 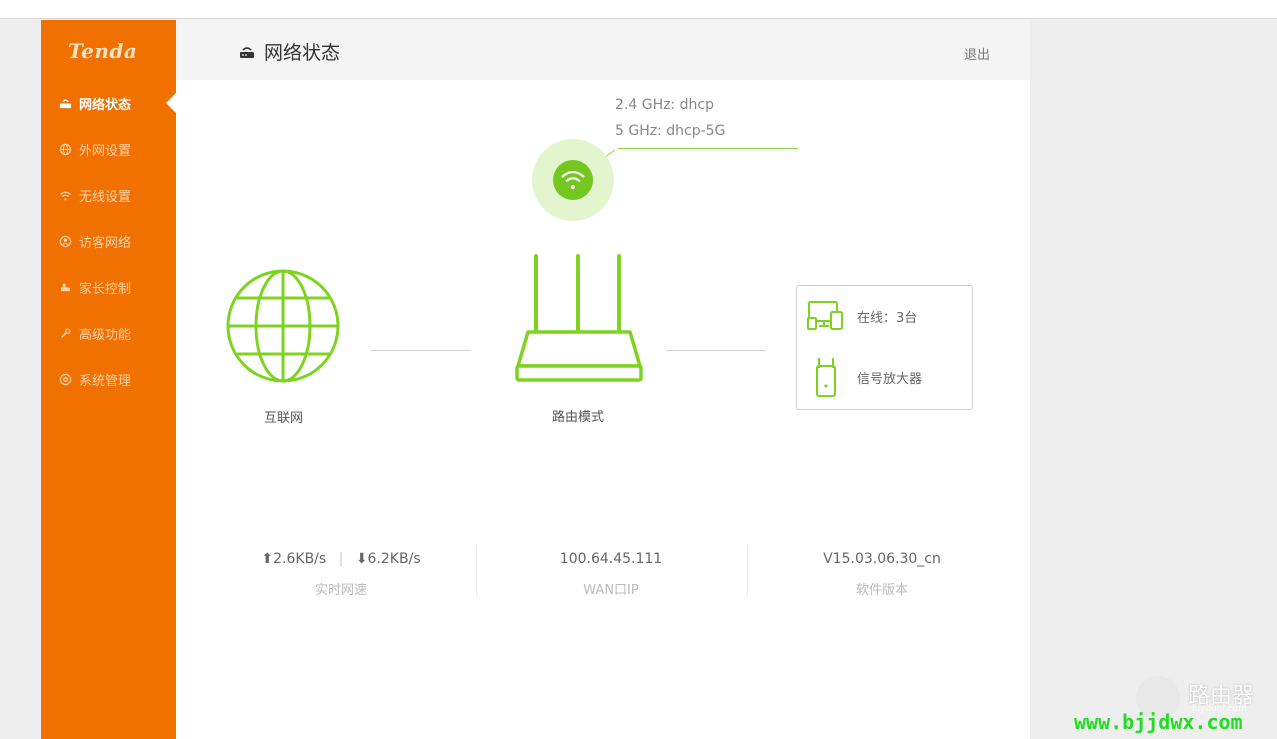 I want to click on wan-ip-value: 100.64.45.111, so click(x=611, y=559).